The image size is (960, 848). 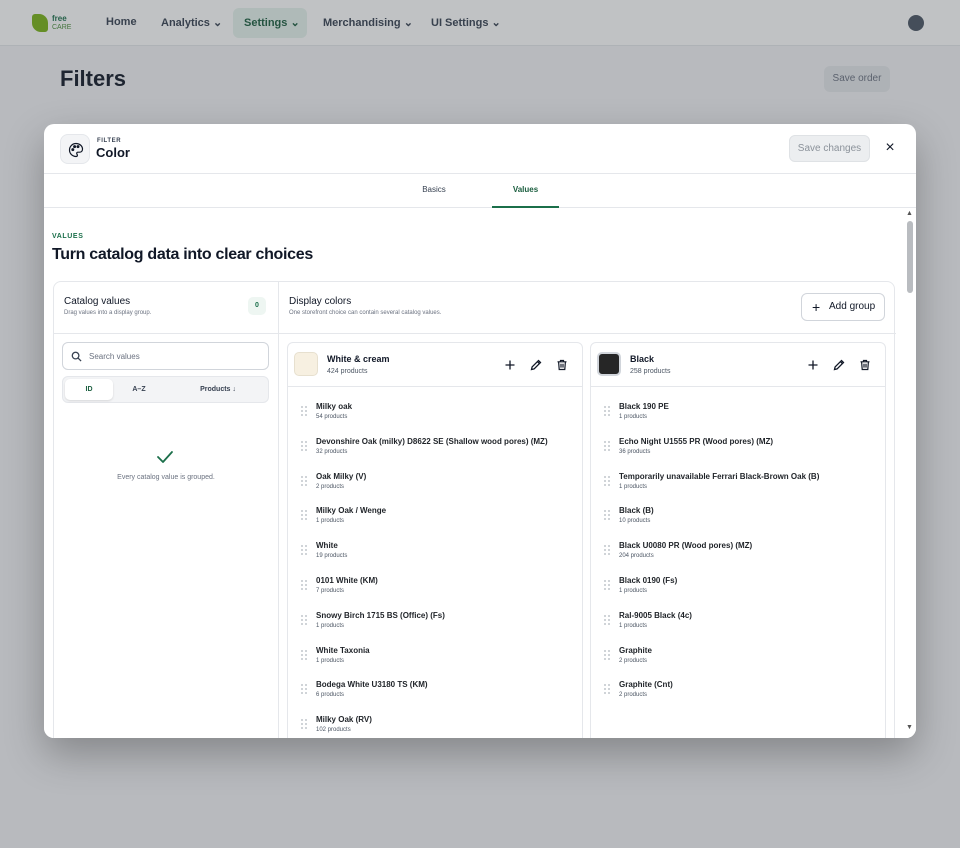 I want to click on list-item: 0101 White (KM) 7 products, so click(x=435, y=588).